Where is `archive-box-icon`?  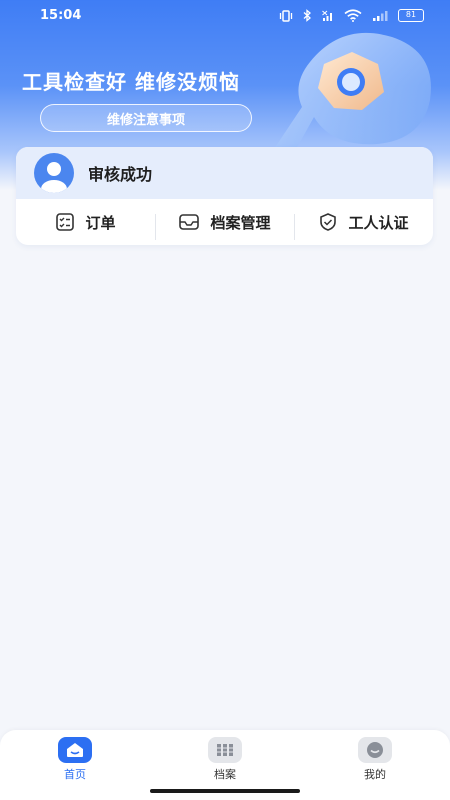
archive-box-icon is located at coordinates (189, 222).